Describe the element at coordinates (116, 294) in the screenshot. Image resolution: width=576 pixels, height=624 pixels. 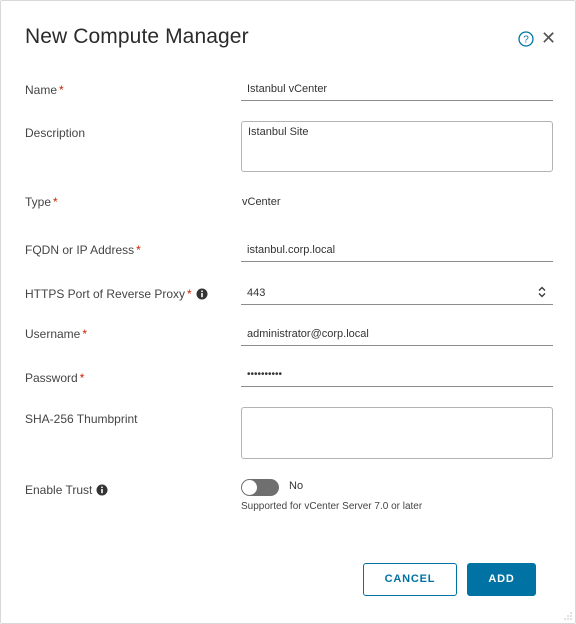
I see `https-port-label: HTTPS Port of Reverse Proxy *` at that location.